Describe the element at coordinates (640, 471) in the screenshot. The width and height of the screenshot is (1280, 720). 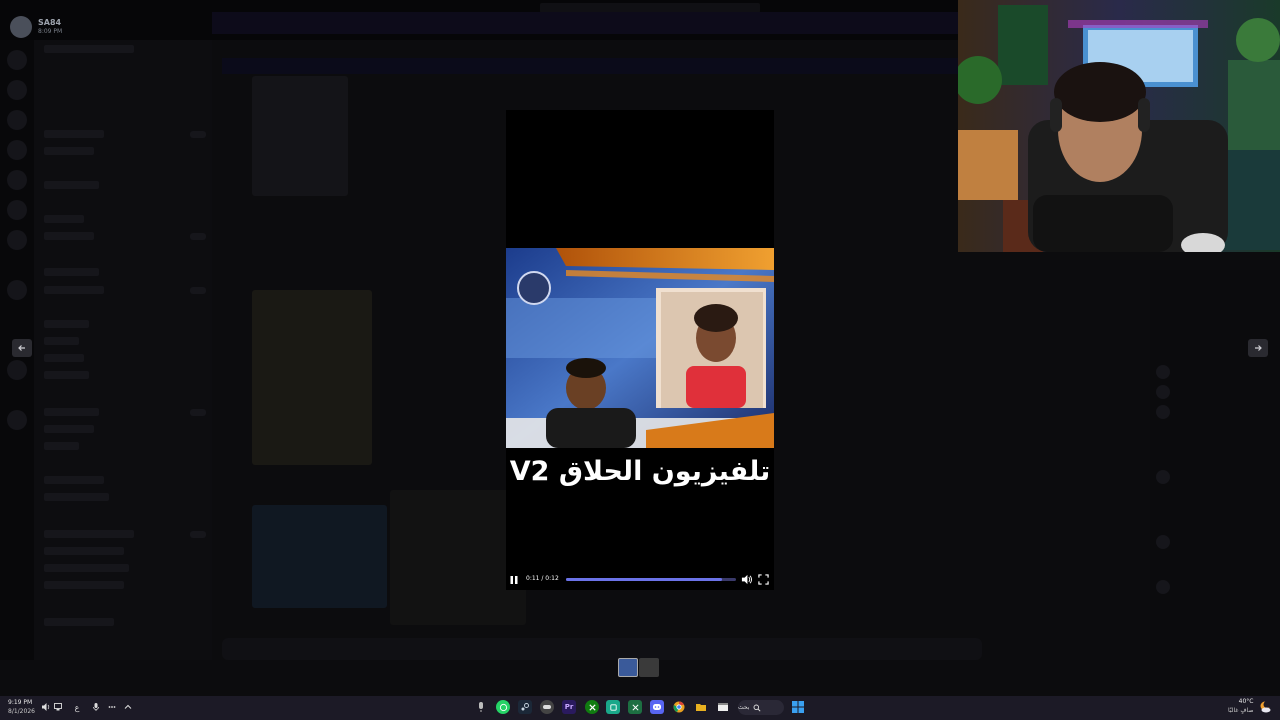
I see `video-caption: تلفيزيون الحلاق V2` at that location.